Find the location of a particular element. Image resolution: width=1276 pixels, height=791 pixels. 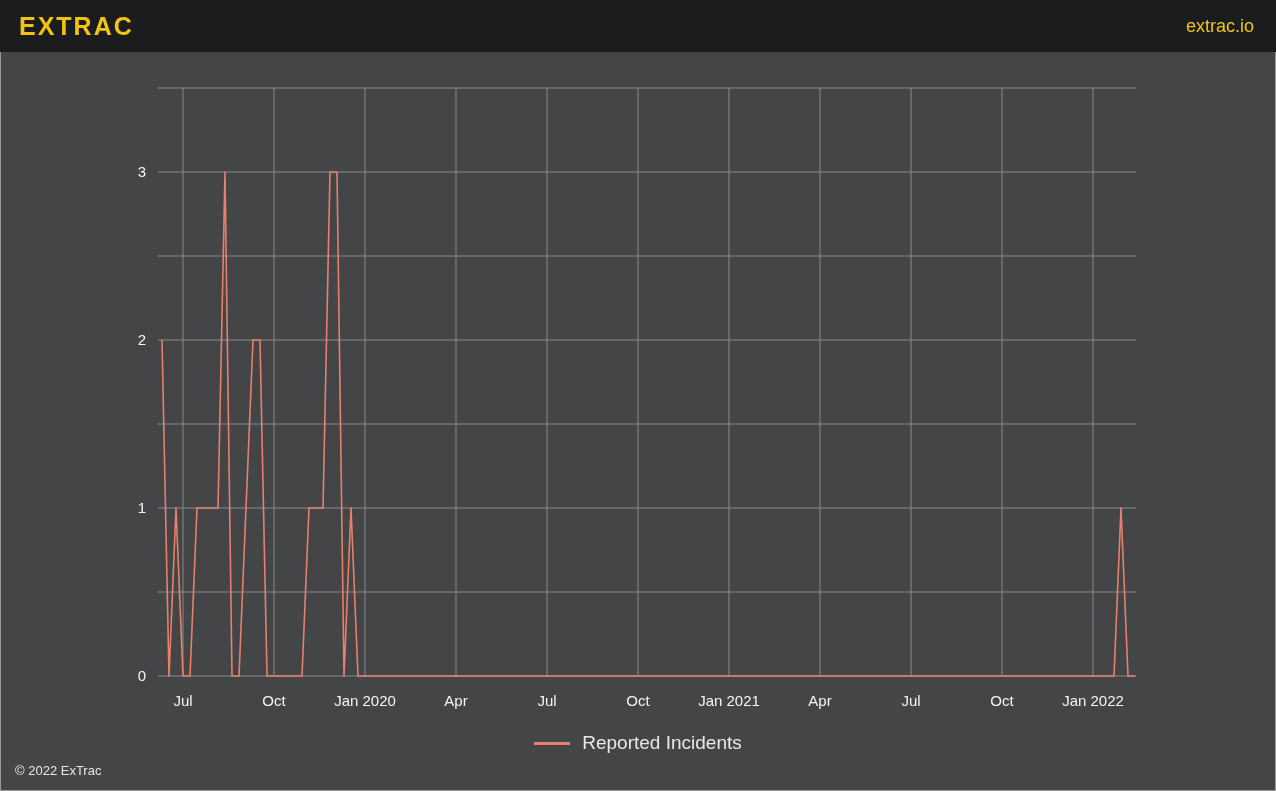

site-link: extrac.io is located at coordinates (1219, 26).